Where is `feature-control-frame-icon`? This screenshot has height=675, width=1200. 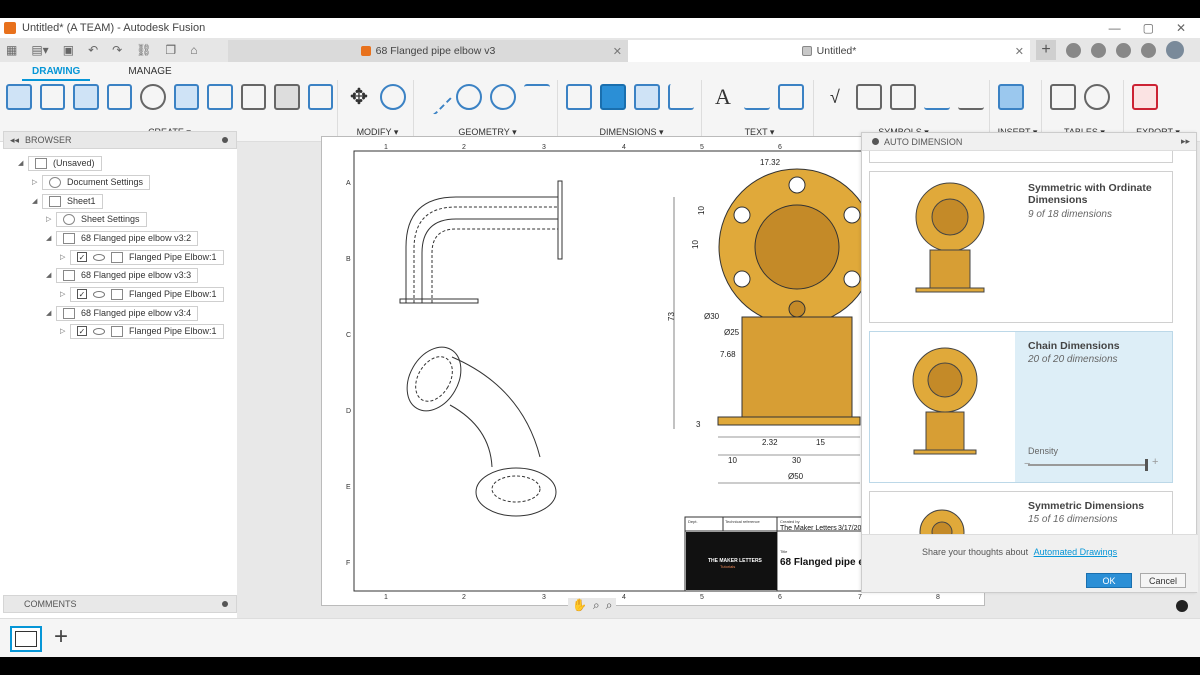 feature-control-frame-icon is located at coordinates (869, 97).